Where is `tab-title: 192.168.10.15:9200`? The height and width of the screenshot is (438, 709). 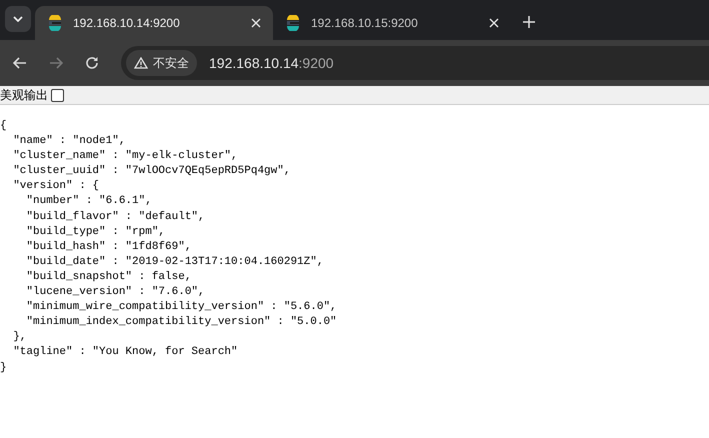
tab-title: 192.168.10.15:9200 is located at coordinates (365, 23).